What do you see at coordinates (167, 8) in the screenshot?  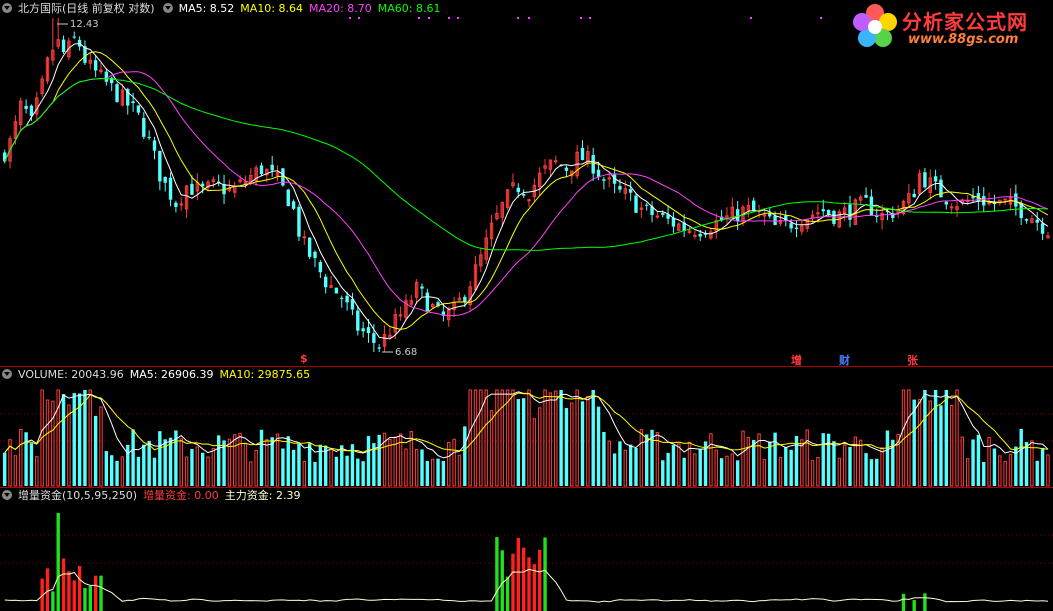 I see `indicator-menu-icon` at bounding box center [167, 8].